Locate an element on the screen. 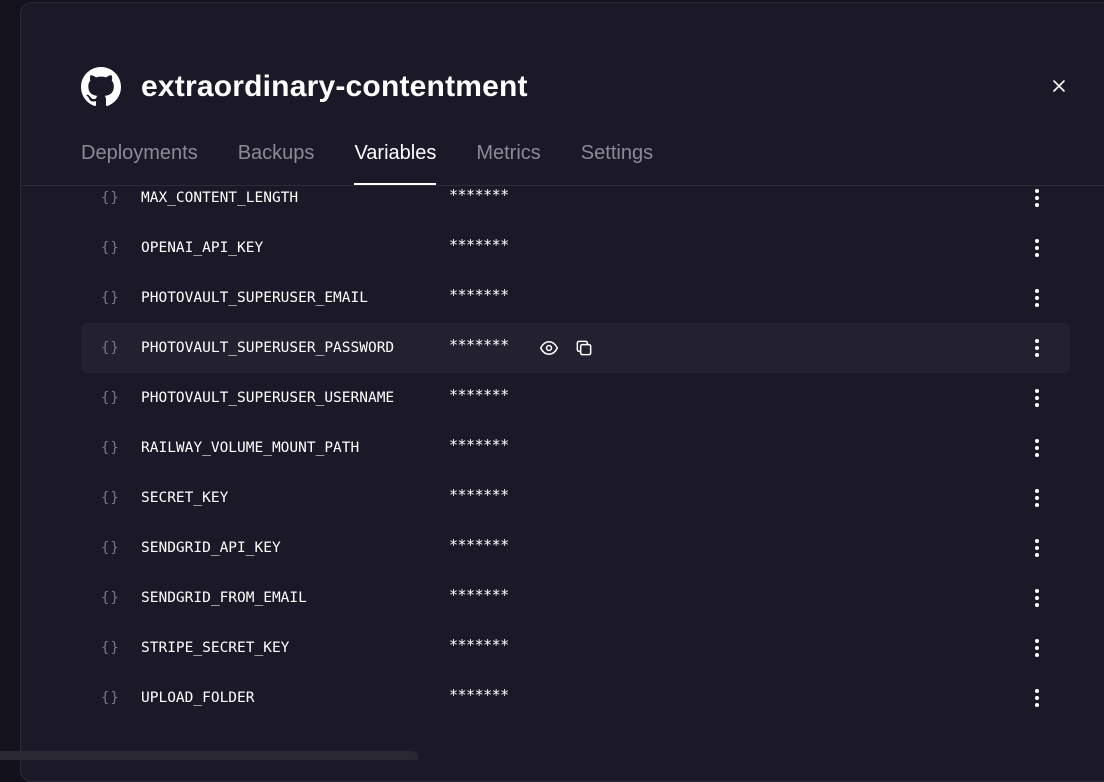  variable-row: {} PHOTOVAULT_SUPERUSER_USERNAME ******* is located at coordinates (575, 398).